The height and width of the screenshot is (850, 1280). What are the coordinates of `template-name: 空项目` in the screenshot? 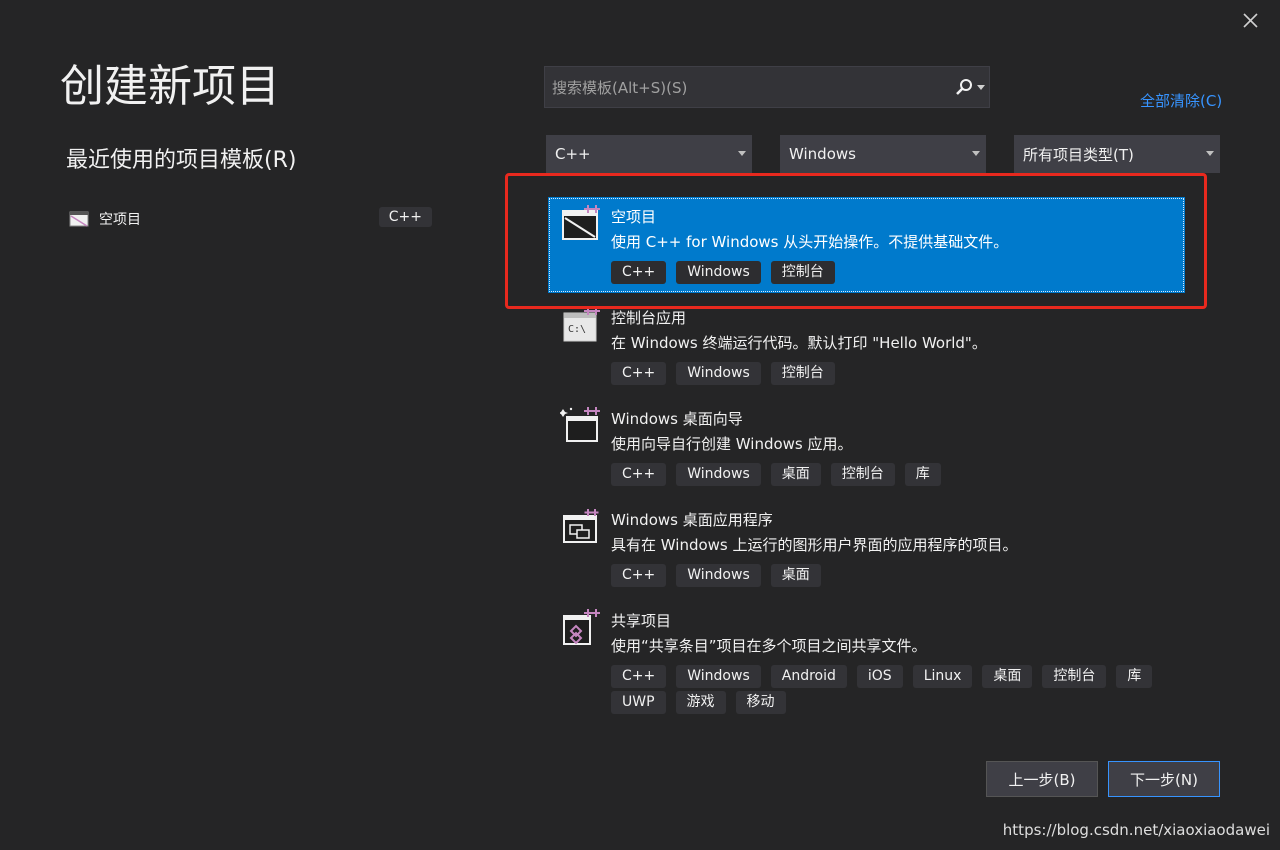 It's located at (634, 217).